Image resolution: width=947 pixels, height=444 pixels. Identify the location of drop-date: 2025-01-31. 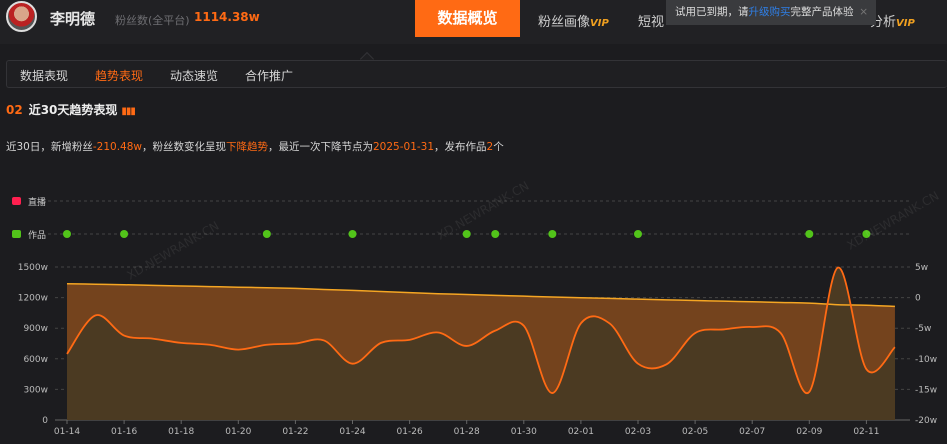
(404, 147).